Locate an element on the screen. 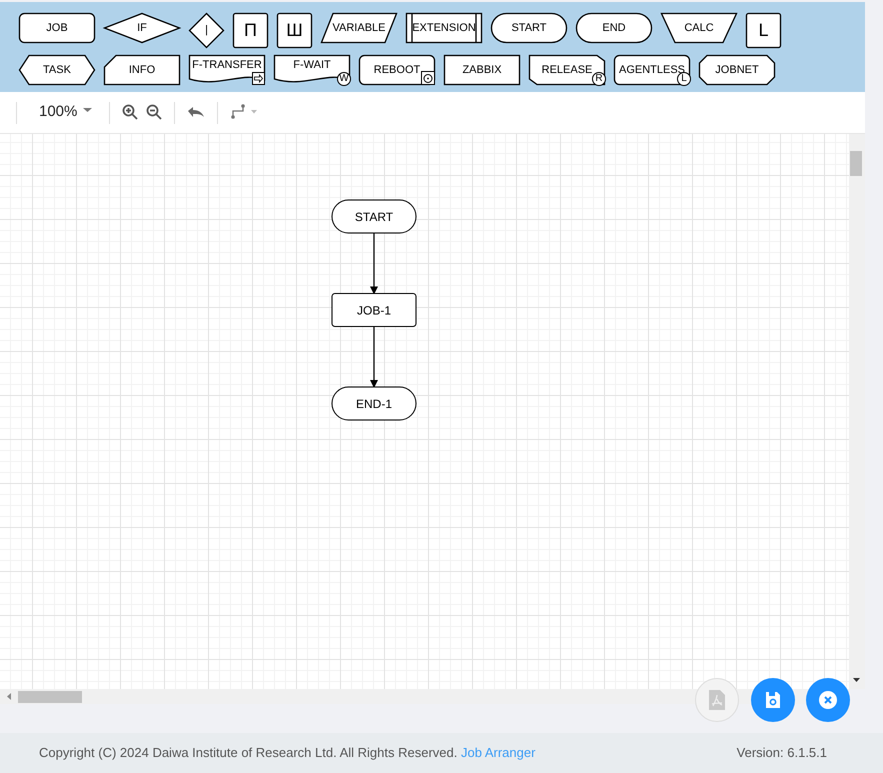 The height and width of the screenshot is (773, 883). badge-letter: R is located at coordinates (599, 79).